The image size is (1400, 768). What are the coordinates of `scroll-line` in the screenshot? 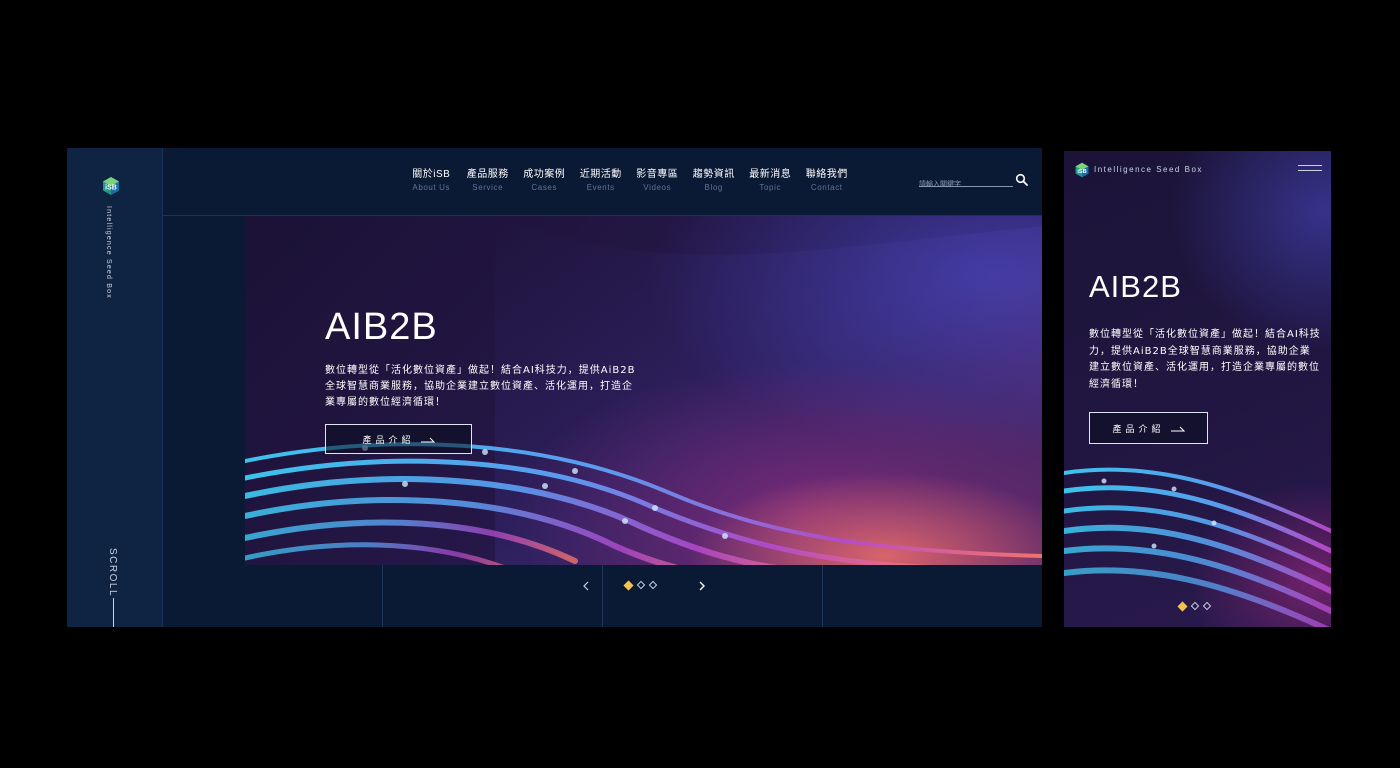 It's located at (113, 612).